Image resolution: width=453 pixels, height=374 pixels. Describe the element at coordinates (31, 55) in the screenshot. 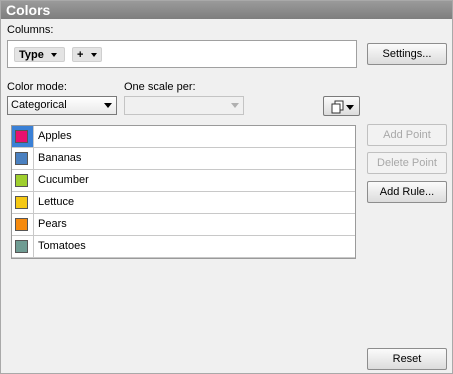

I see `column-chip-label: Type` at that location.